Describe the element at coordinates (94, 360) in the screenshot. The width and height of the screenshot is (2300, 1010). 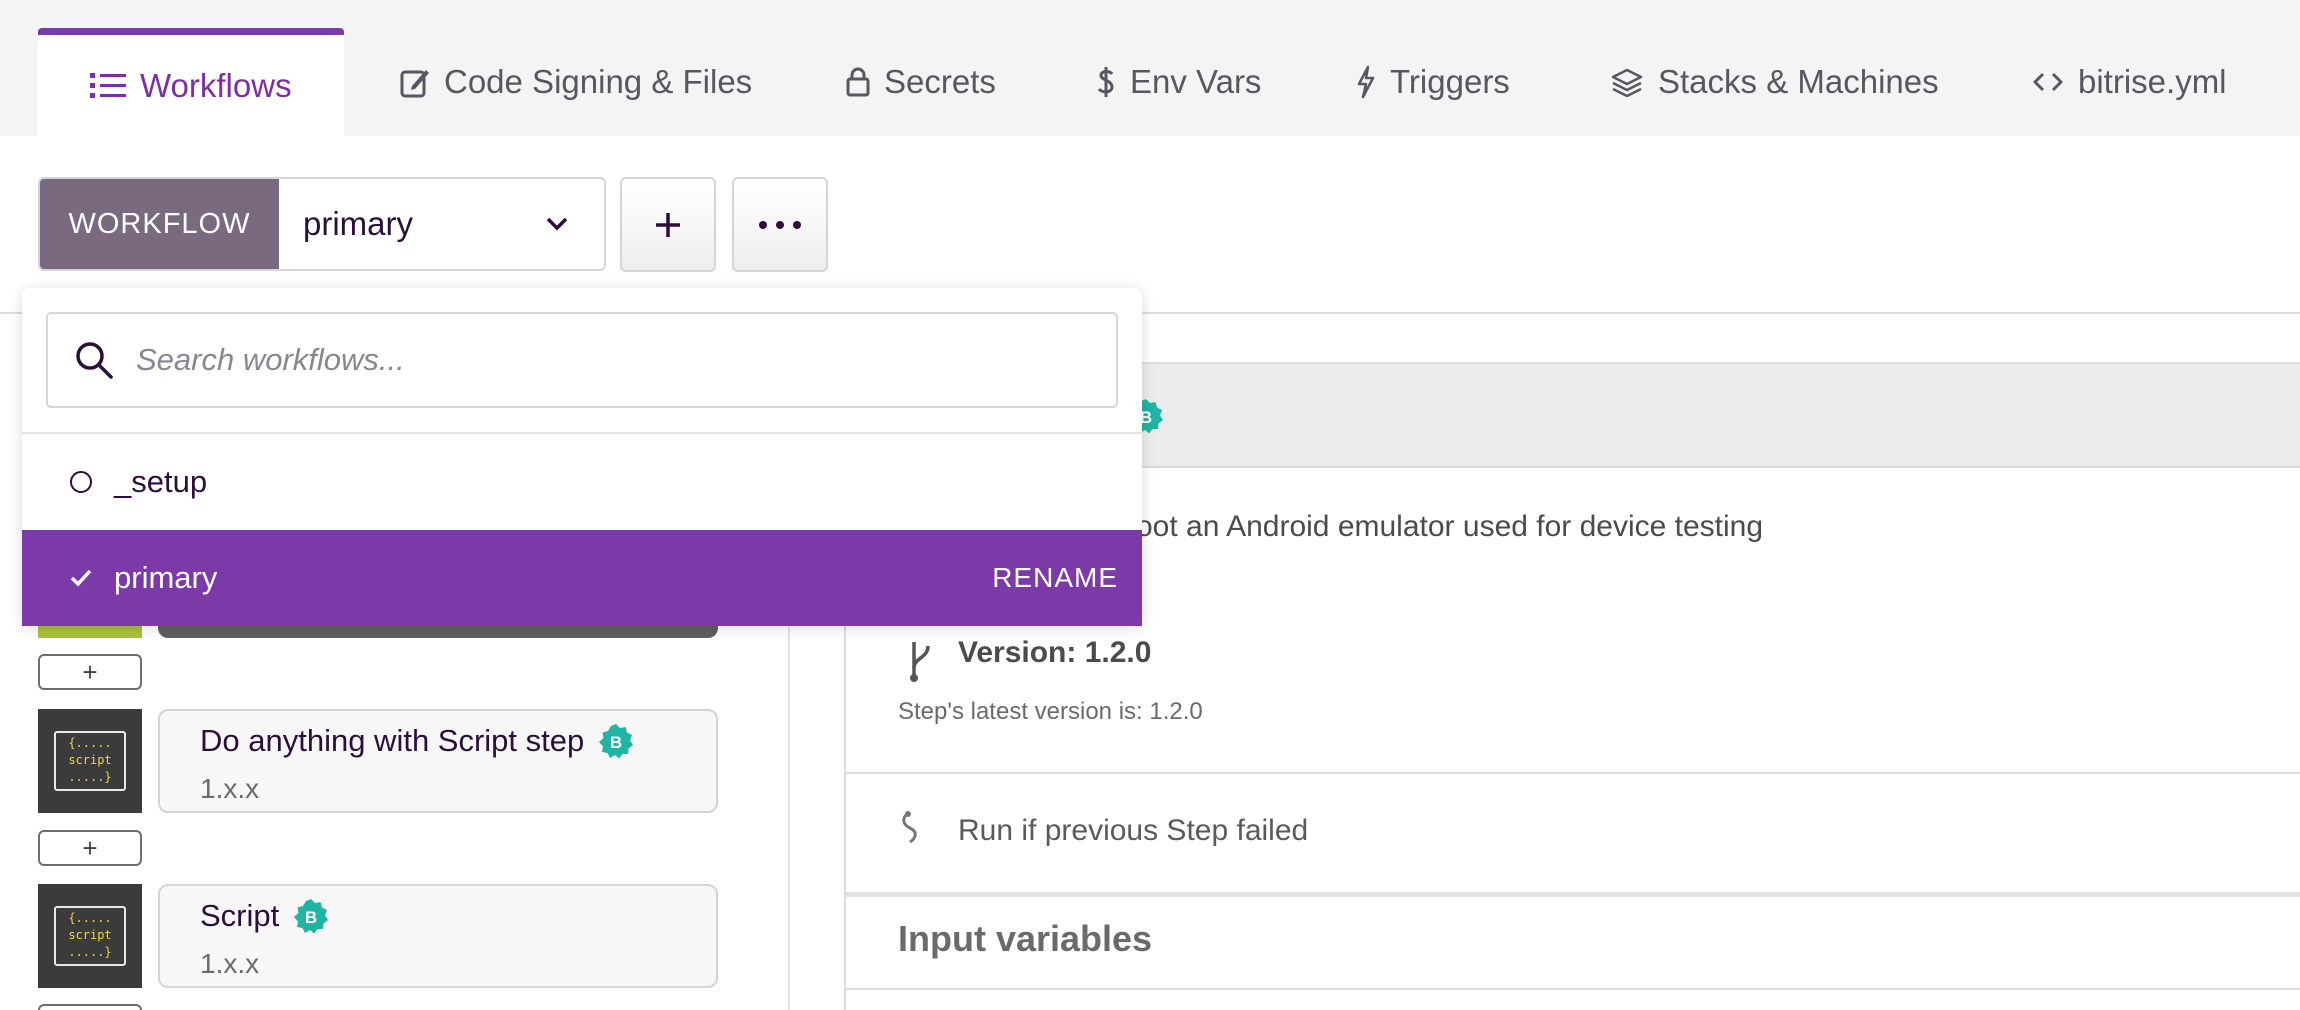
I see `search-icon` at that location.